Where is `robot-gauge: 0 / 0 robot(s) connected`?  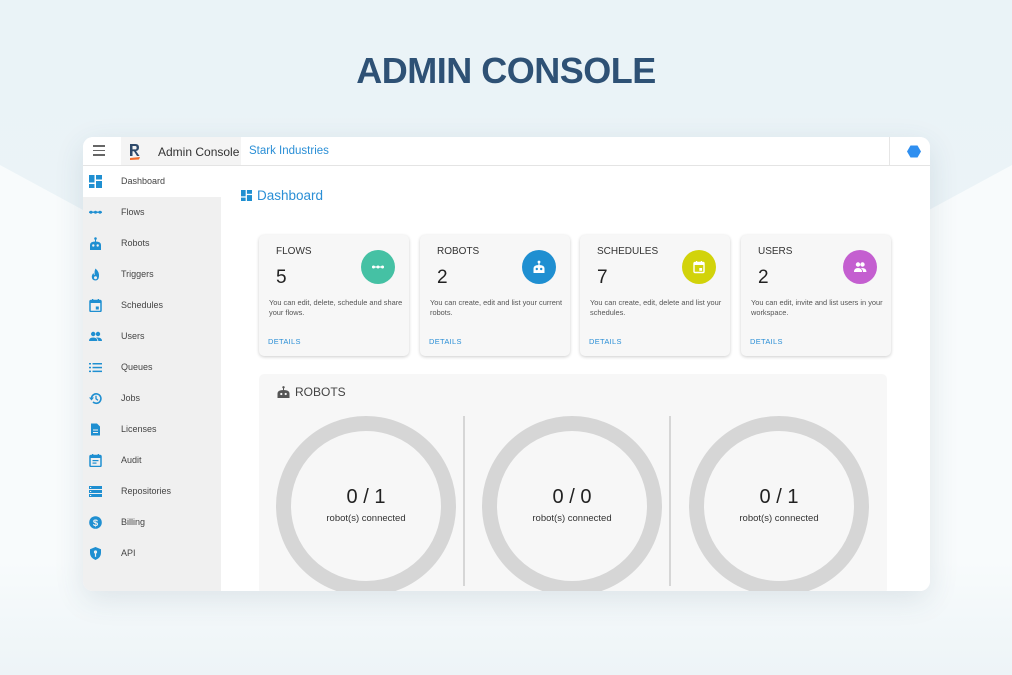
robot-gauge: 0 / 0 robot(s) connected is located at coordinates (572, 503).